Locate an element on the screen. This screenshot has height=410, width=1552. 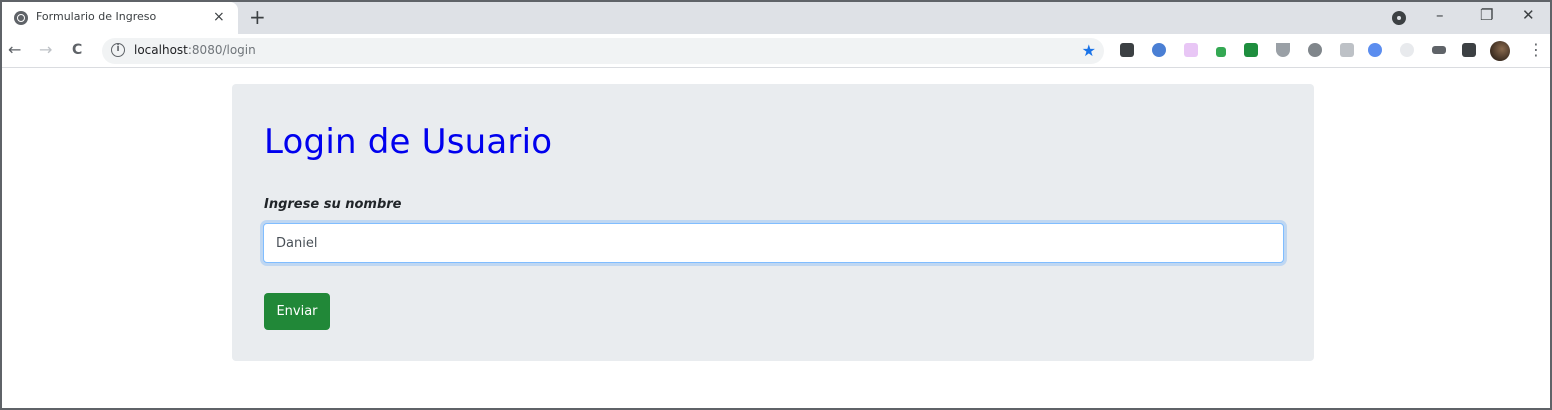
name-label: Ingrese su nombre is located at coordinates (333, 204).